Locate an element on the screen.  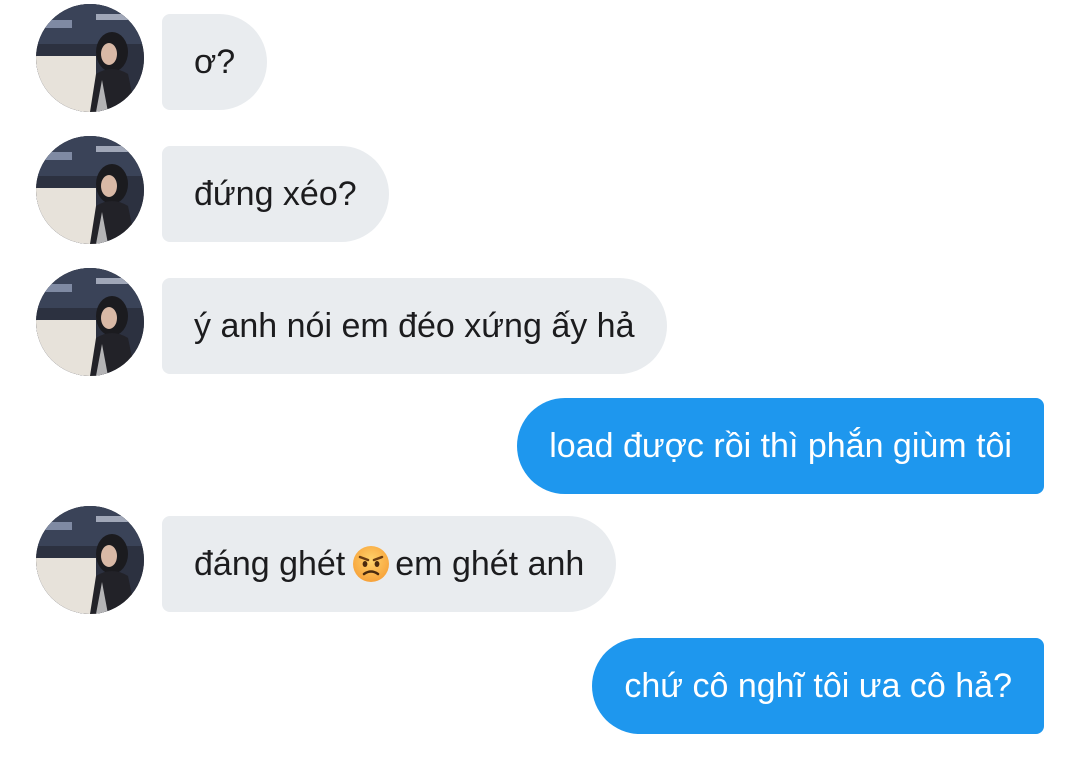
message-text: em ghét anh is located at coordinates (490, 564).